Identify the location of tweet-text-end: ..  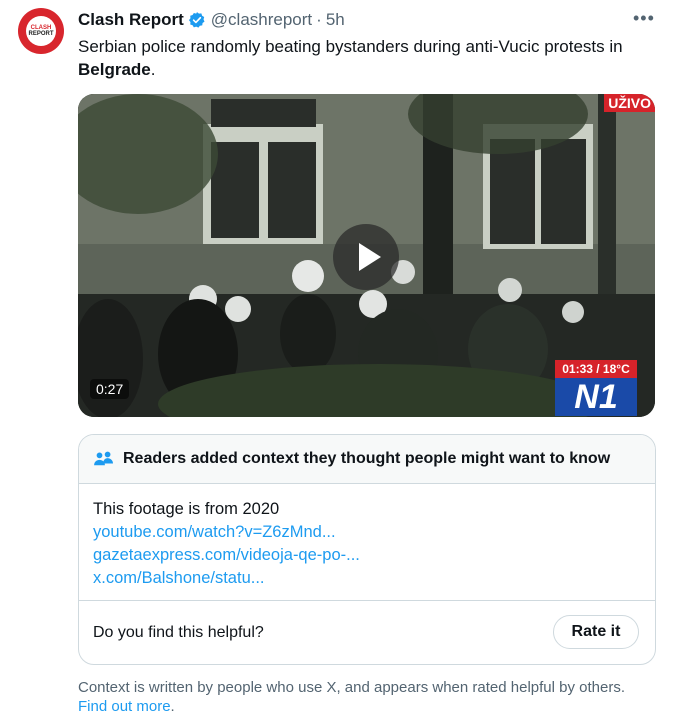
(153, 69).